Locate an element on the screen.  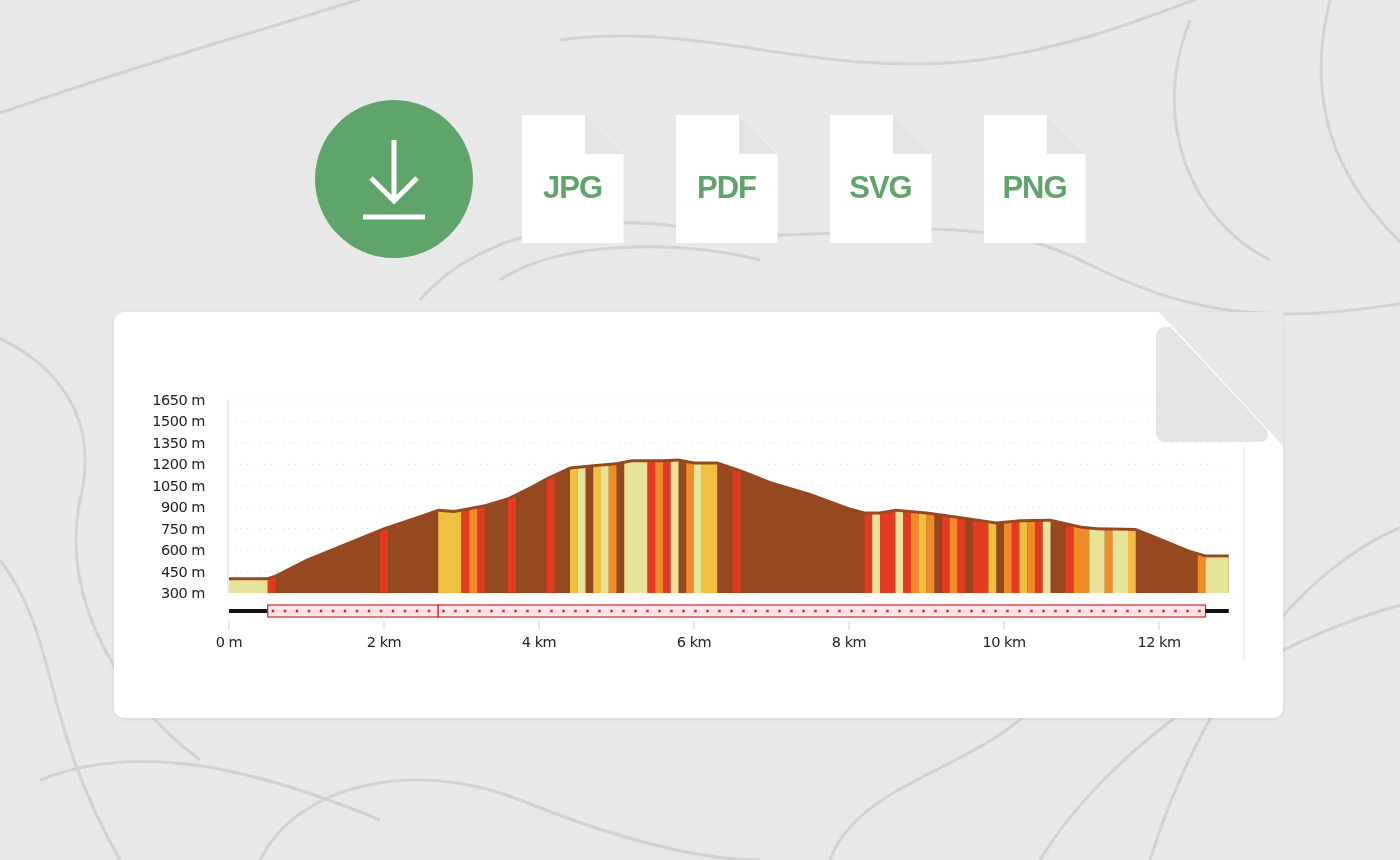
file-format-button: JPG is located at coordinates (572, 179).